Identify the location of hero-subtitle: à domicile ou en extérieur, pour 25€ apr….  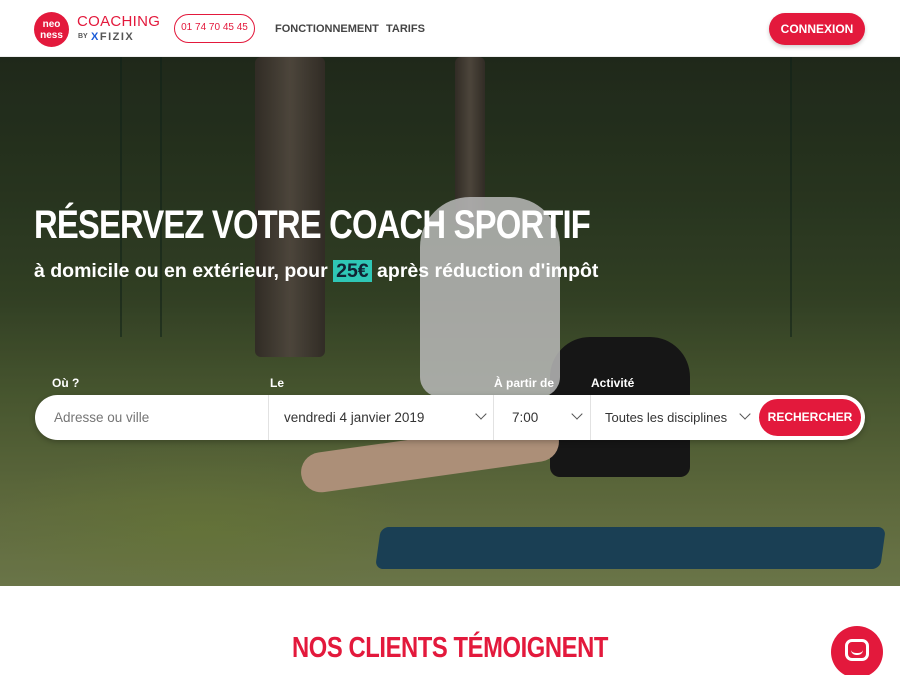
(316, 271).